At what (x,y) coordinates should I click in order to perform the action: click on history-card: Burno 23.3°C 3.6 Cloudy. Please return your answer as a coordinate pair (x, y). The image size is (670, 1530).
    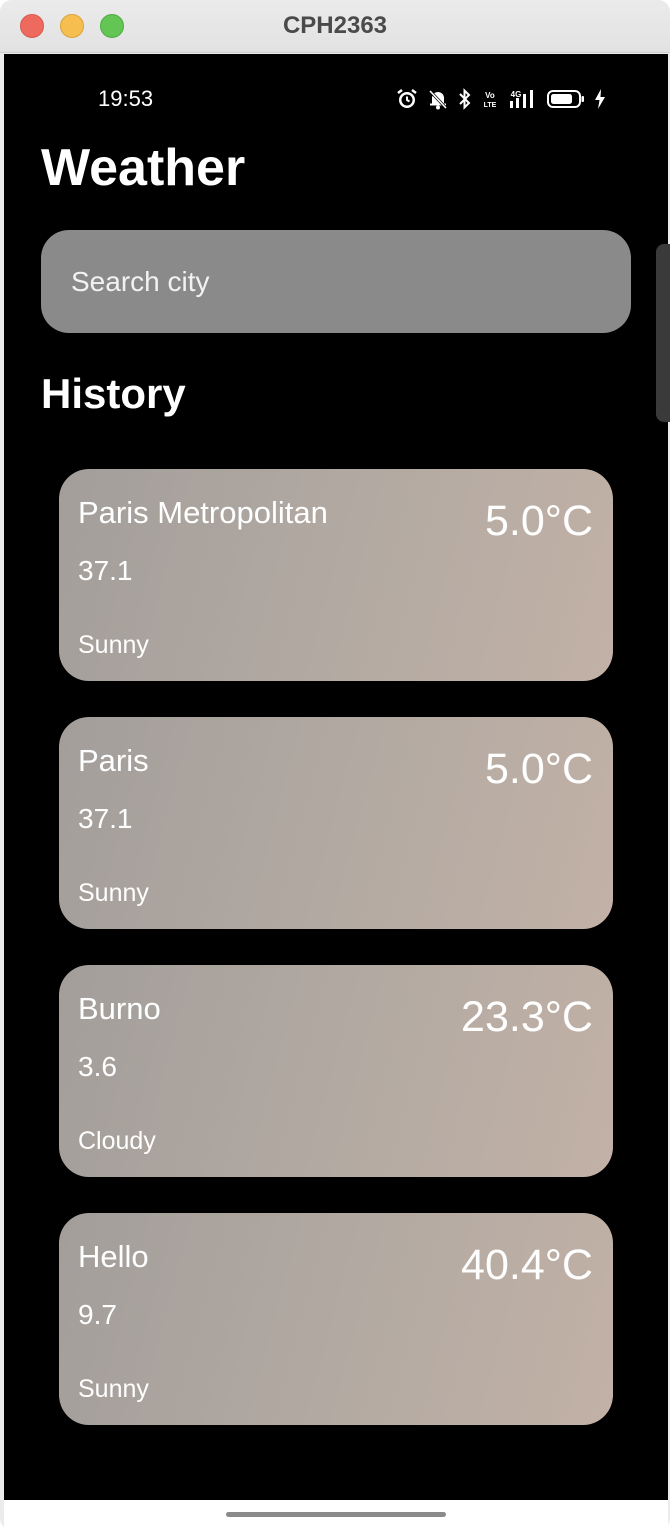
    Looking at the image, I should click on (336, 1071).